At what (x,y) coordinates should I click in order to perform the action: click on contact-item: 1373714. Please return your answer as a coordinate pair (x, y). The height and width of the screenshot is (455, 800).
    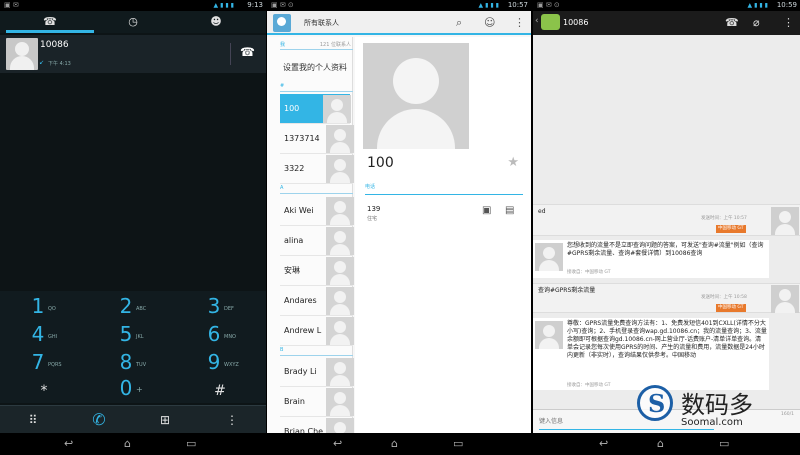
    Looking at the image, I should click on (317, 139).